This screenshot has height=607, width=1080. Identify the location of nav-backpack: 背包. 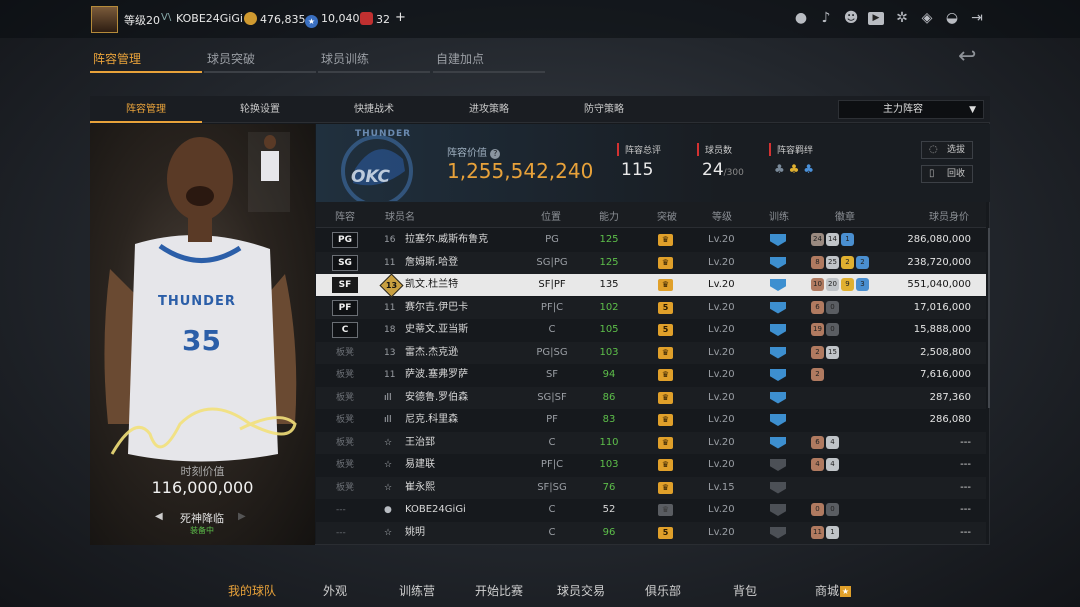
(745, 590).